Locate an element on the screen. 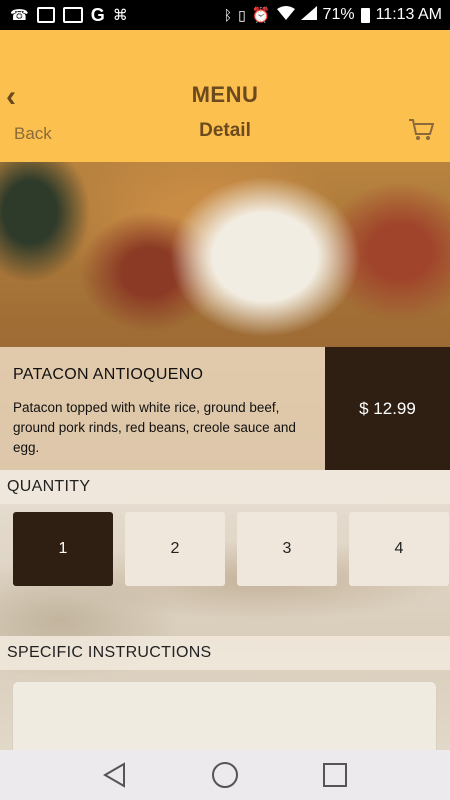  status-icons-left: ☎ G ⌘ is located at coordinates (64, 15).